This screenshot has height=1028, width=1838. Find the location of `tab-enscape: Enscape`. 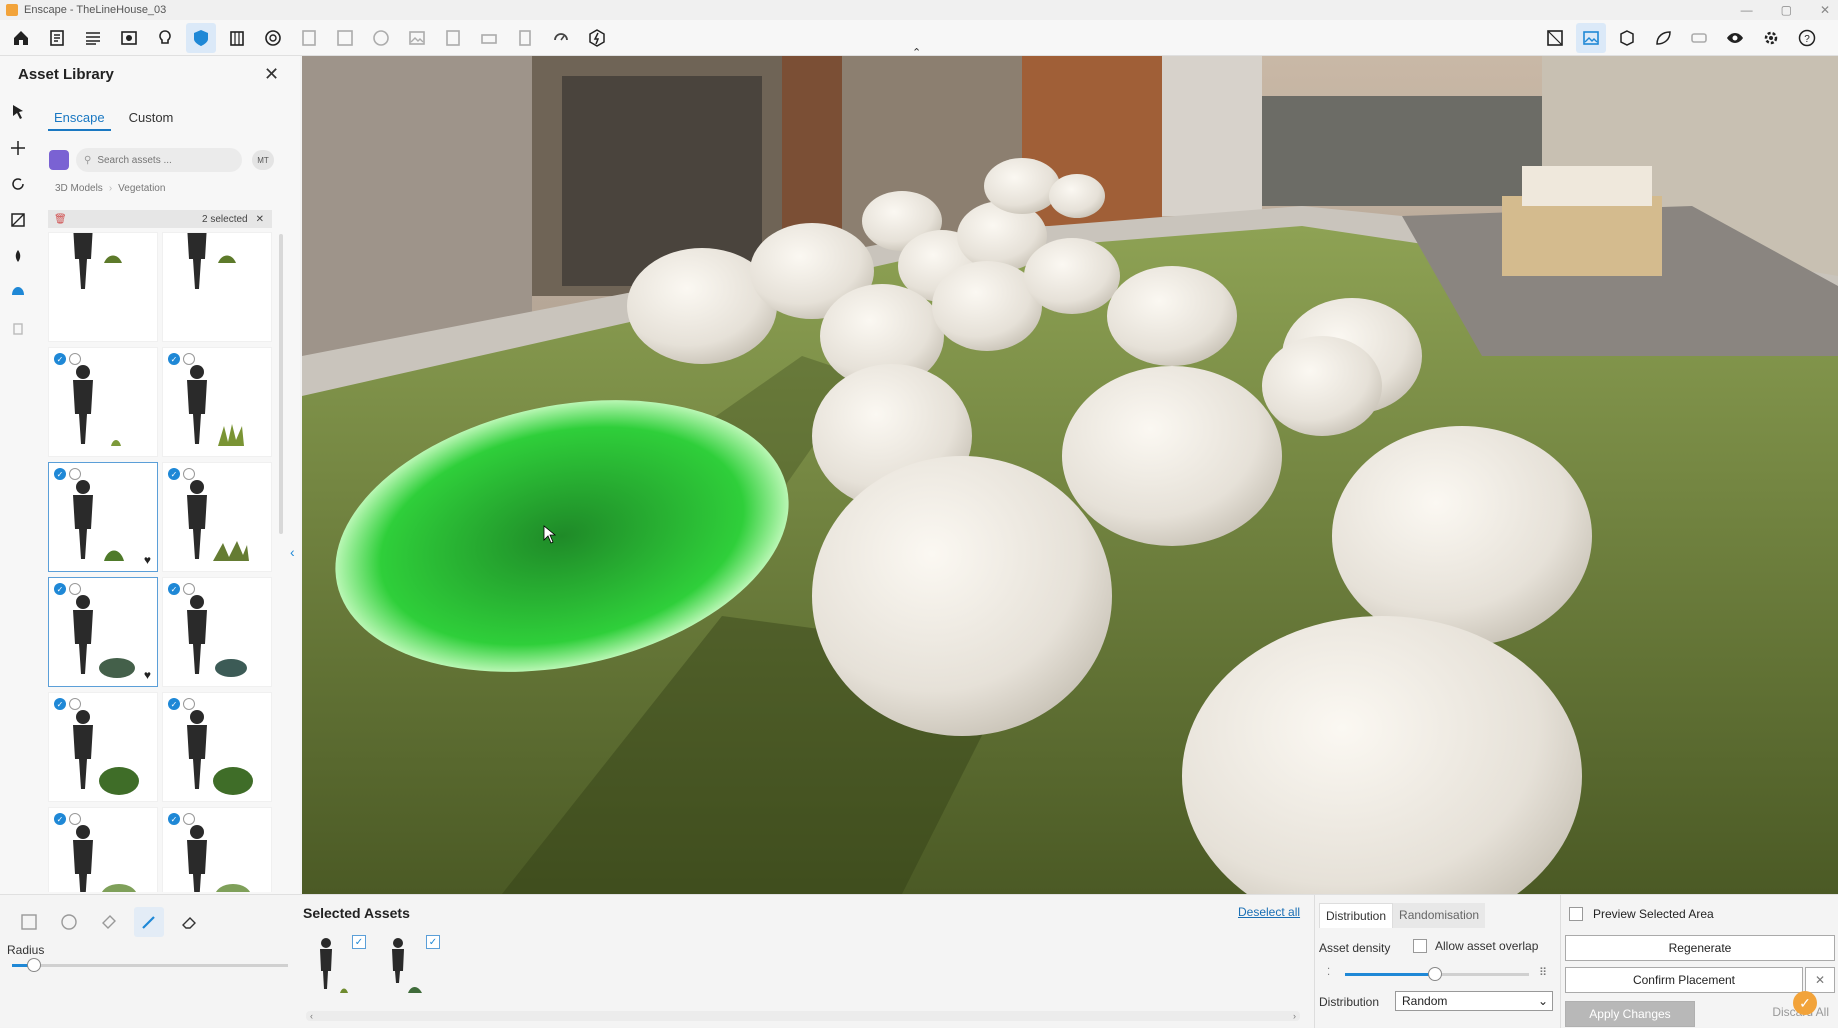

tab-enscape: Enscape is located at coordinates (79, 118).